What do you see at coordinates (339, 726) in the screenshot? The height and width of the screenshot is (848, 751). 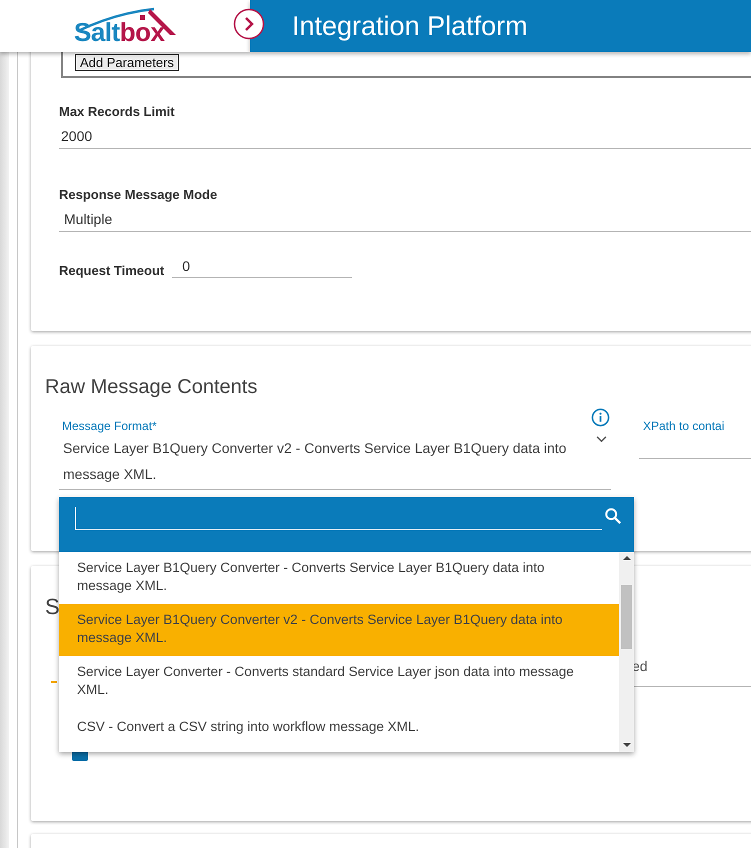 I see `dropdown-option: CSV - Convert a CSV string into workflow message XML.` at bounding box center [339, 726].